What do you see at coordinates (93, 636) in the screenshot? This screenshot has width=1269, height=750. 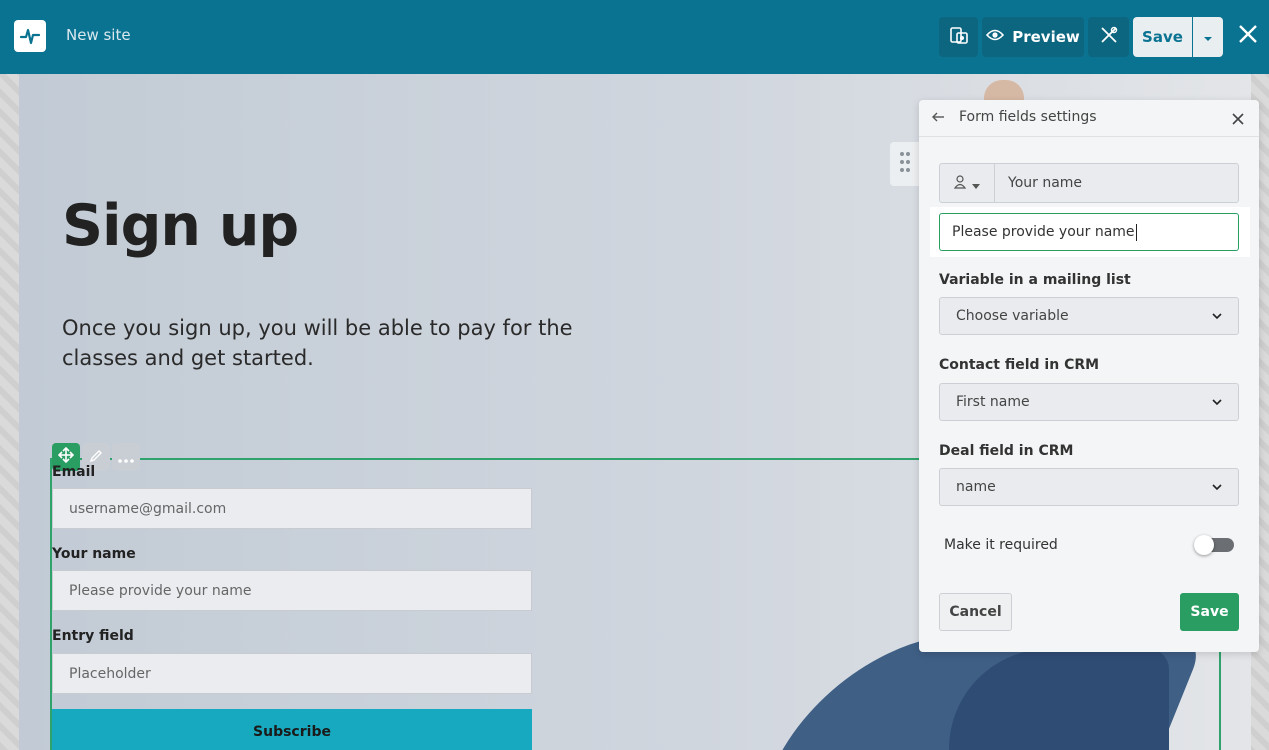 I see `entry-field-label: Entry field` at bounding box center [93, 636].